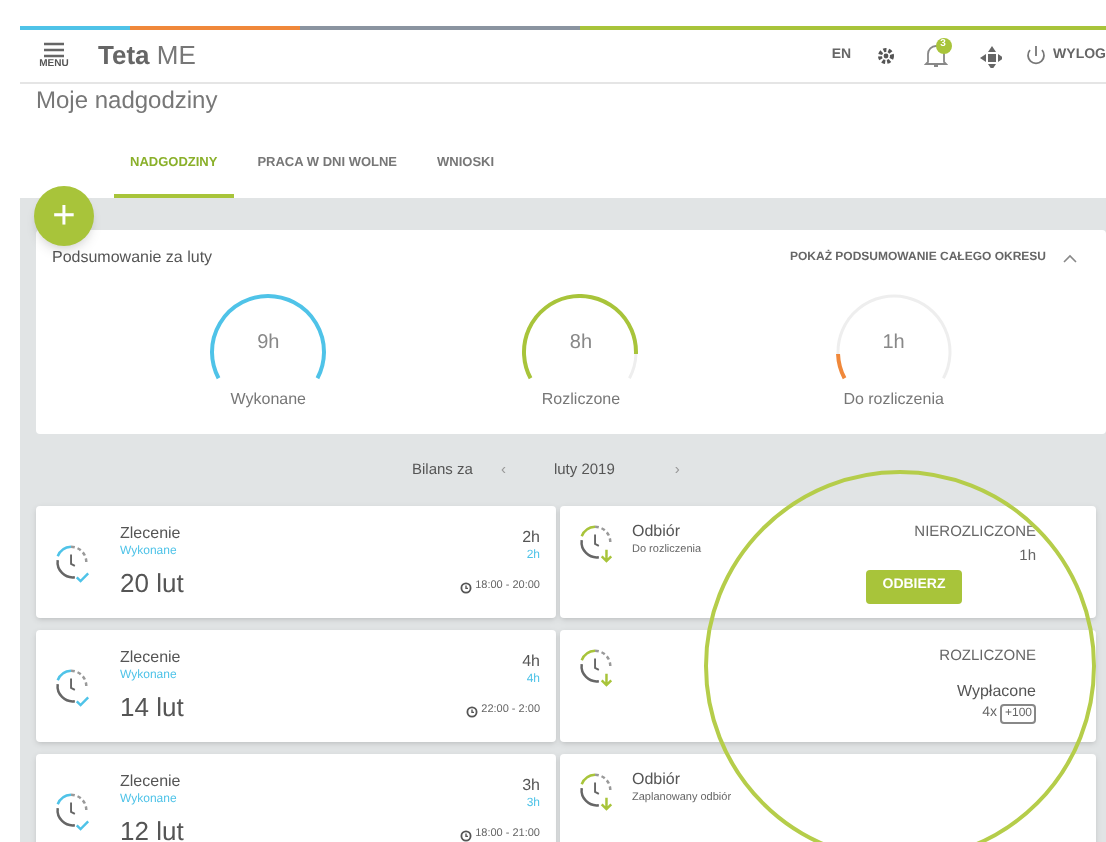 The width and height of the screenshot is (1106, 842). What do you see at coordinates (893, 400) in the screenshot?
I see `gauge-label: Do rozliczenia` at bounding box center [893, 400].